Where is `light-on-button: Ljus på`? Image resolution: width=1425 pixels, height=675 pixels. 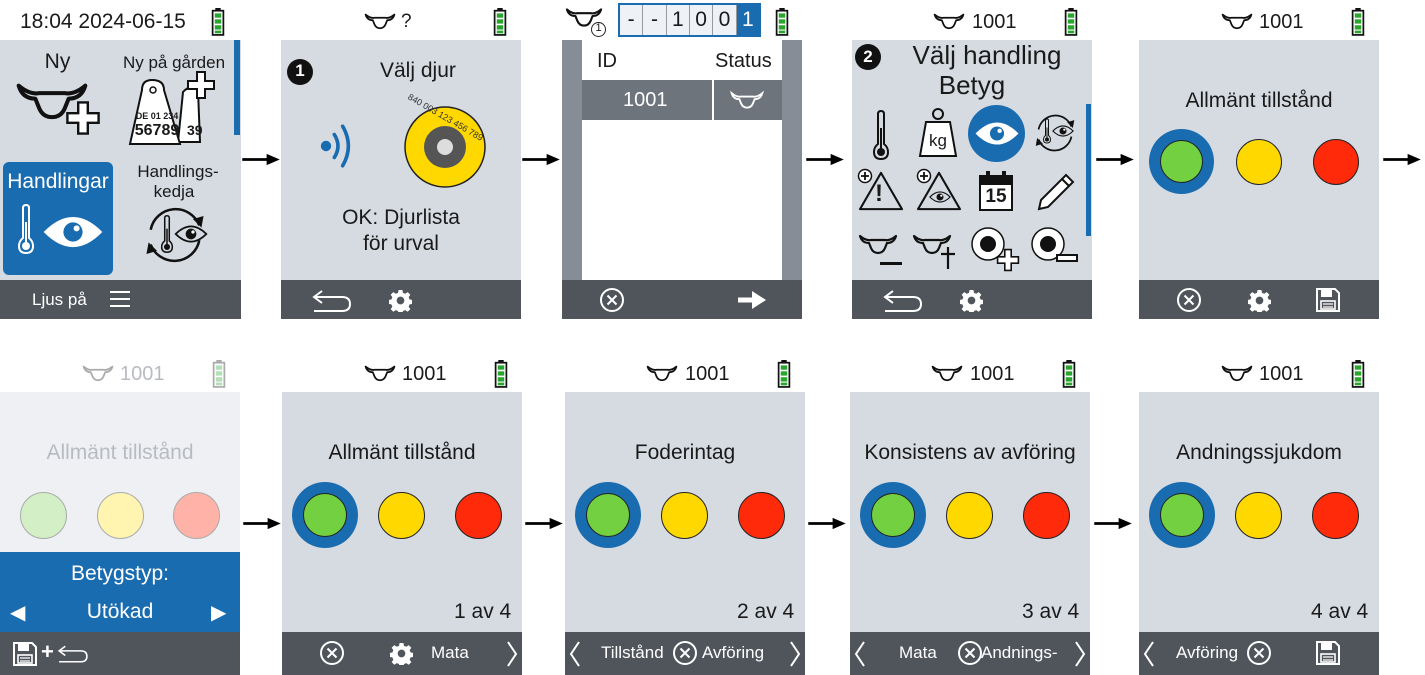 light-on-button: Ljus på is located at coordinates (59, 300).